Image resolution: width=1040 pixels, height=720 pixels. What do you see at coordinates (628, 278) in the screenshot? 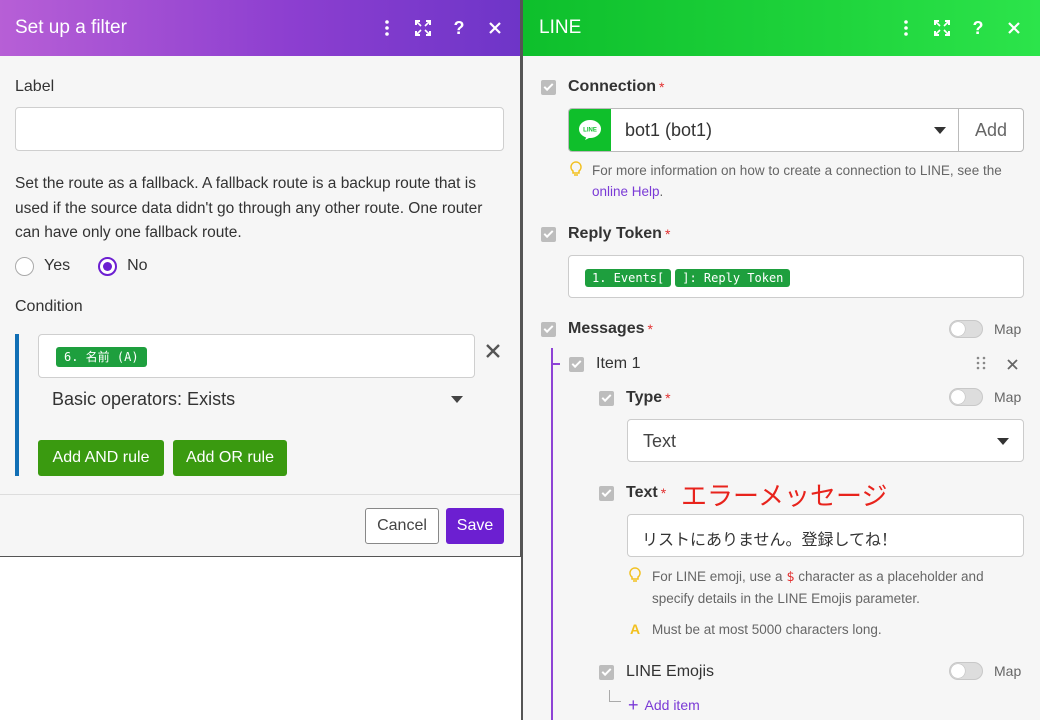
I see `events-pill: 1. Events[` at bounding box center [628, 278].